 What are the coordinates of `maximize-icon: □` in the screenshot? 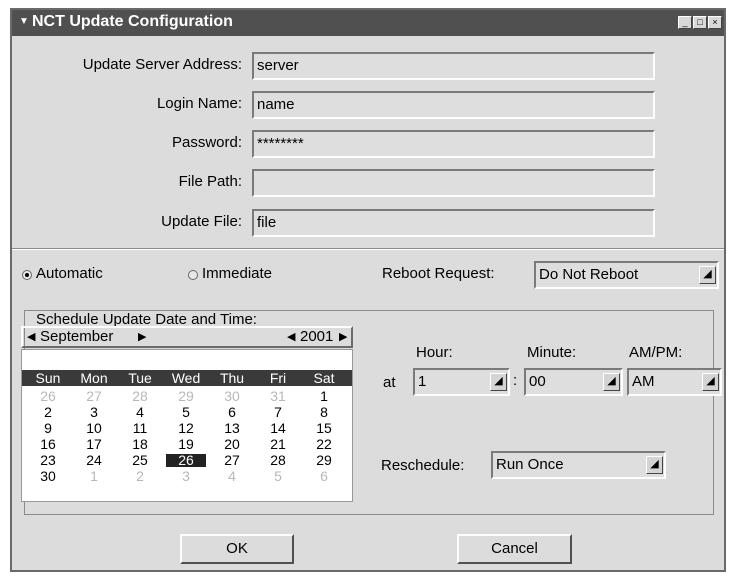 It's located at (700, 22).